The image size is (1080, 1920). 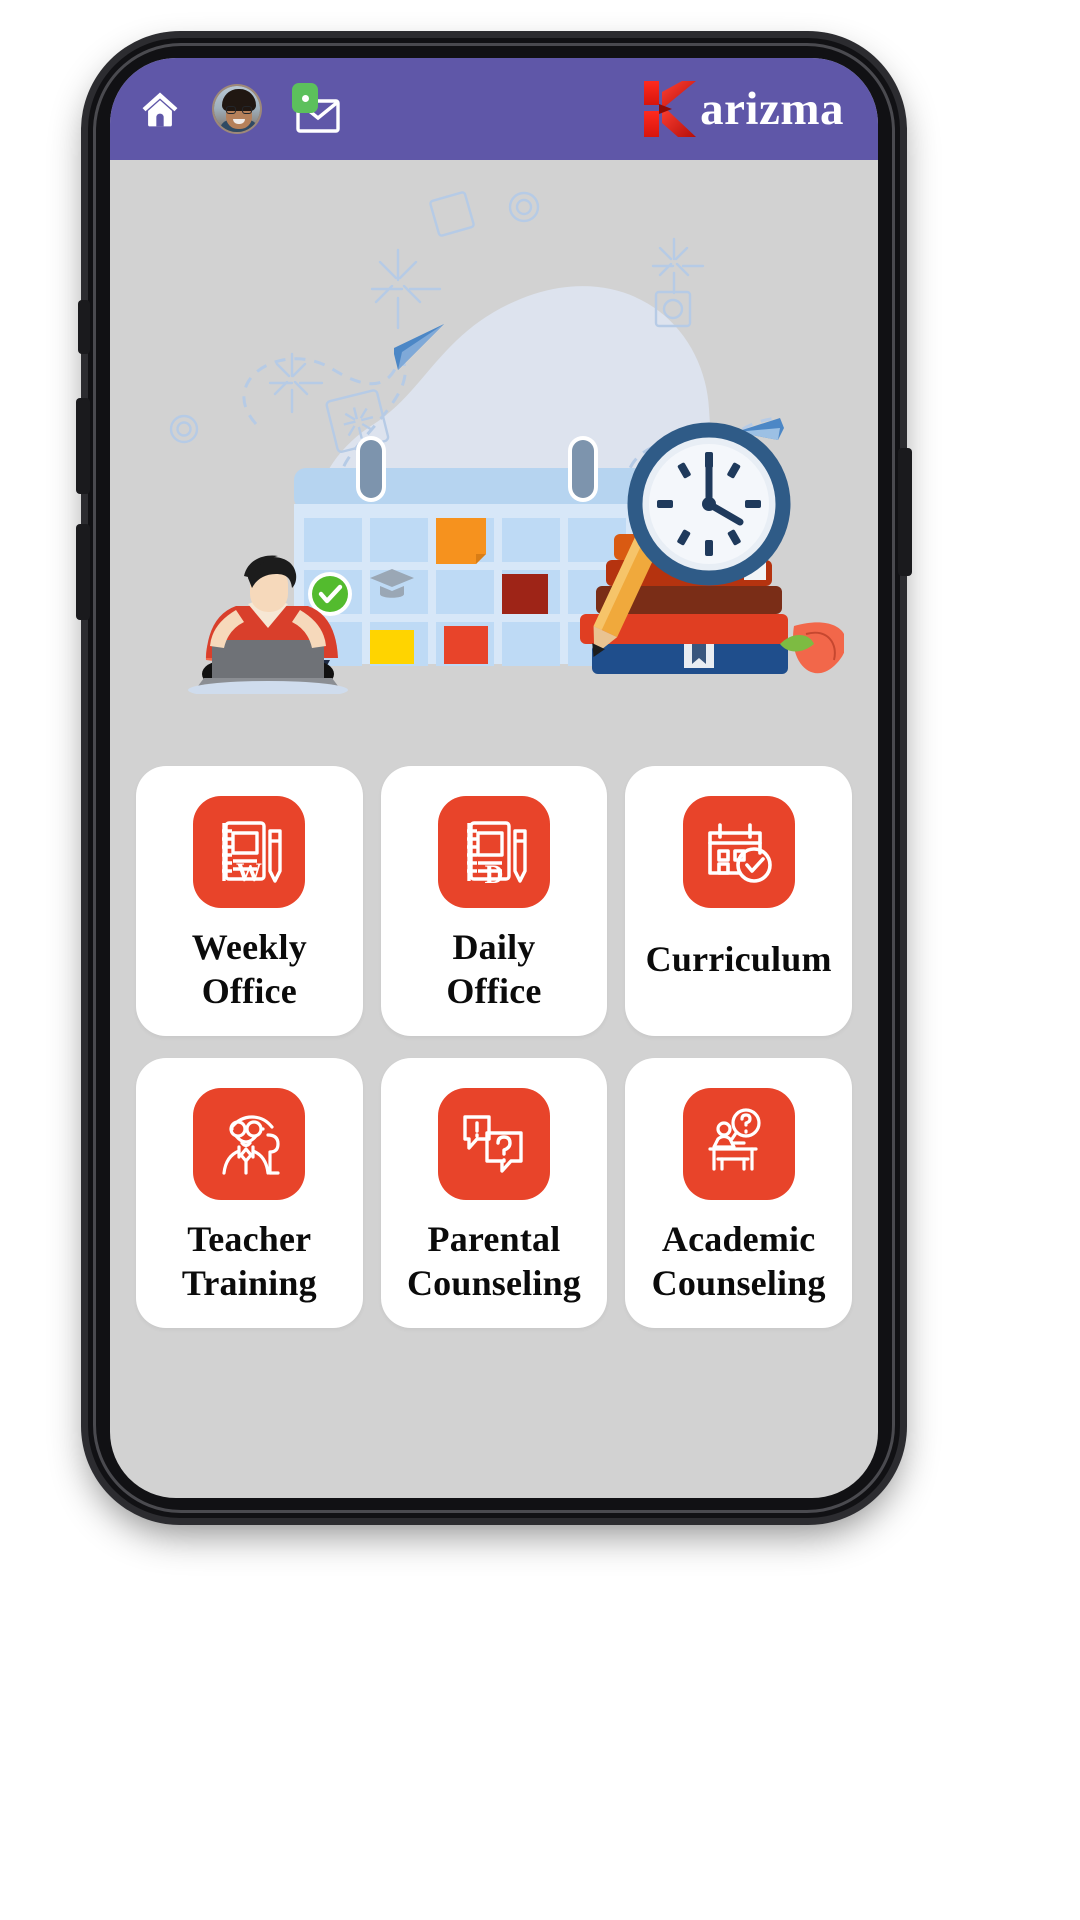 What do you see at coordinates (812, 648) in the screenshot?
I see `decor-leaves` at bounding box center [812, 648].